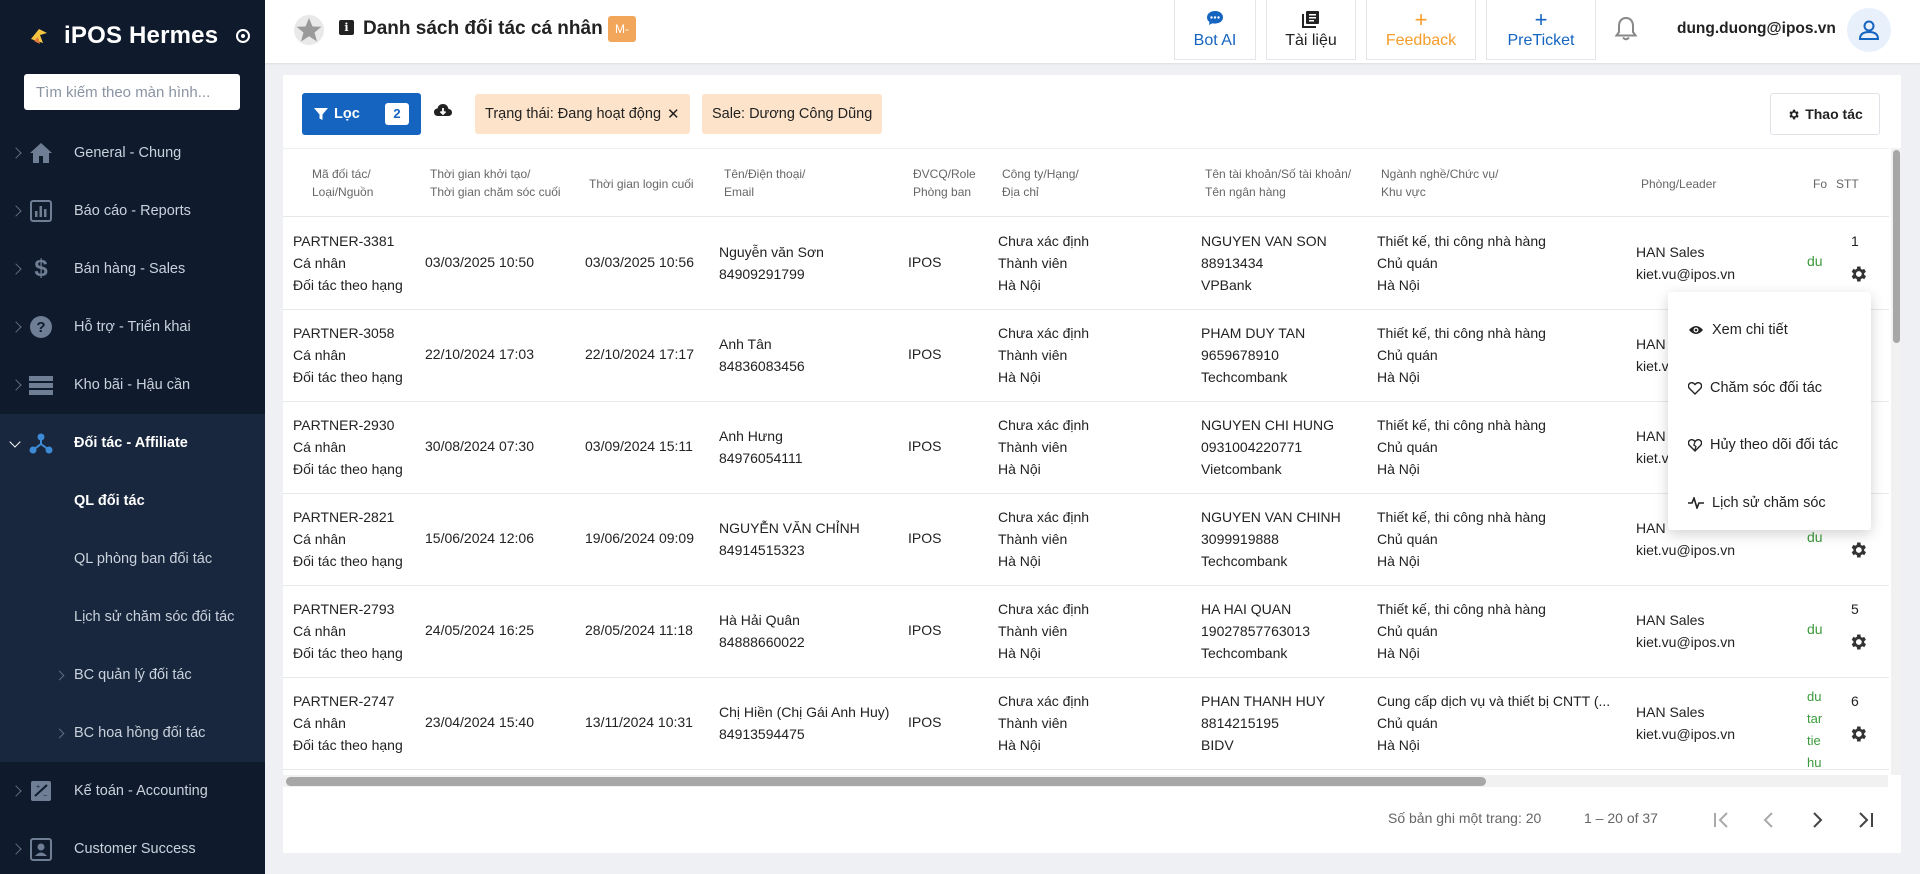  Describe the element at coordinates (132, 153) in the screenshot. I see `sidebar-item-general: General - Chung` at that location.